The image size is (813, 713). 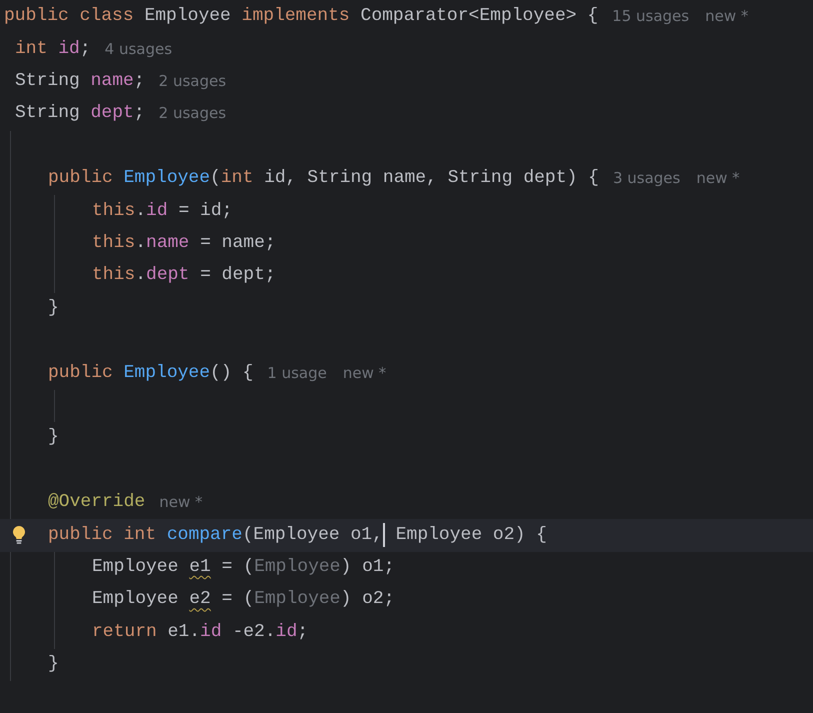 What do you see at coordinates (200, 599) in the screenshot?
I see `code-text: e2` at bounding box center [200, 599].